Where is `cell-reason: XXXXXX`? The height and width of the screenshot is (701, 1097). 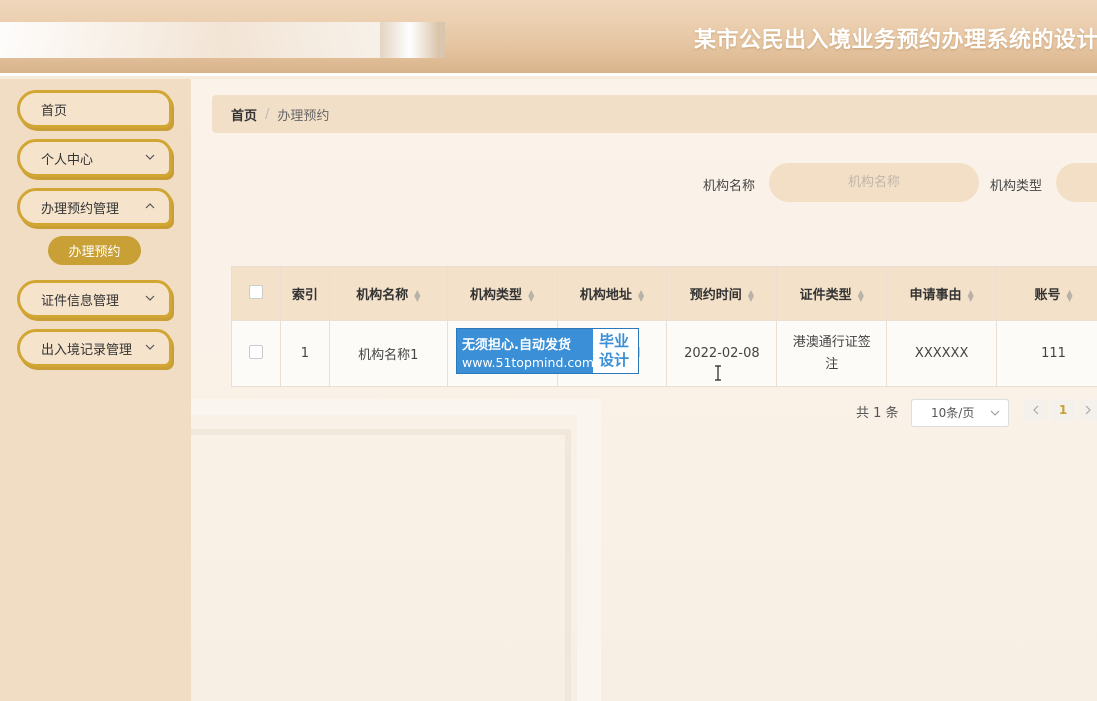 cell-reason: XXXXXX is located at coordinates (942, 353).